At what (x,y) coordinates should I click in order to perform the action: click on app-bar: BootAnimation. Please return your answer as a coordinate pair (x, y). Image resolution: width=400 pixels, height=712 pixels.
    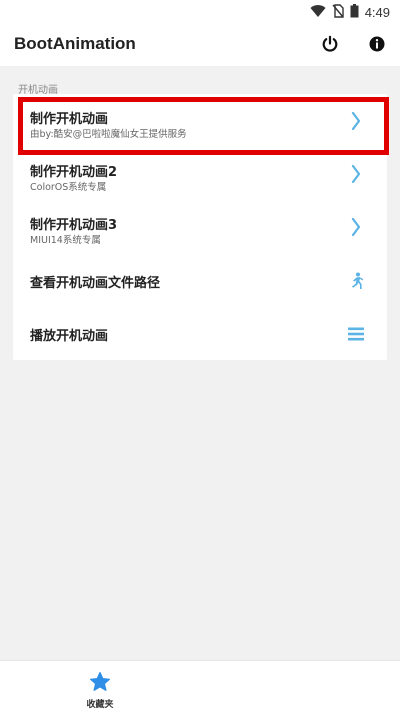
    Looking at the image, I should click on (200, 45).